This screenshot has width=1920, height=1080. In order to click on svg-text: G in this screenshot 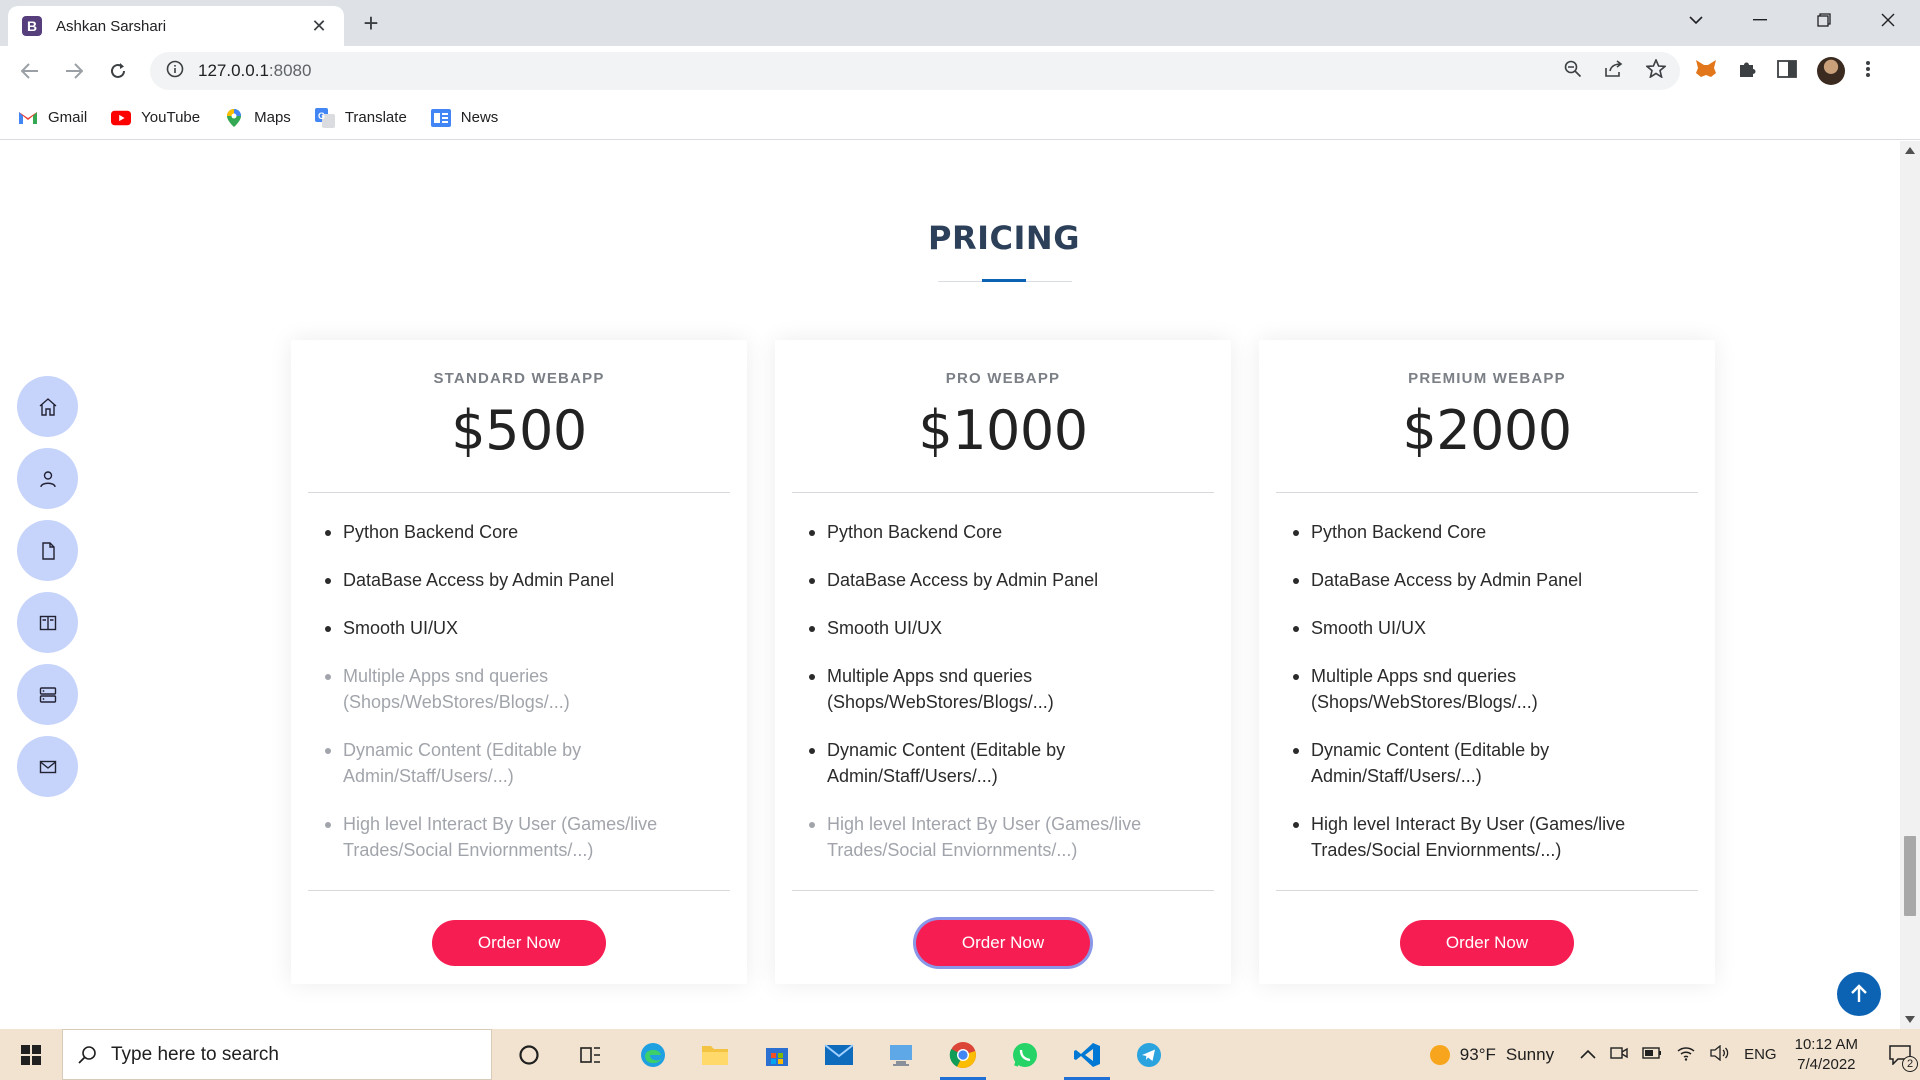, I will do `click(321, 116)`.